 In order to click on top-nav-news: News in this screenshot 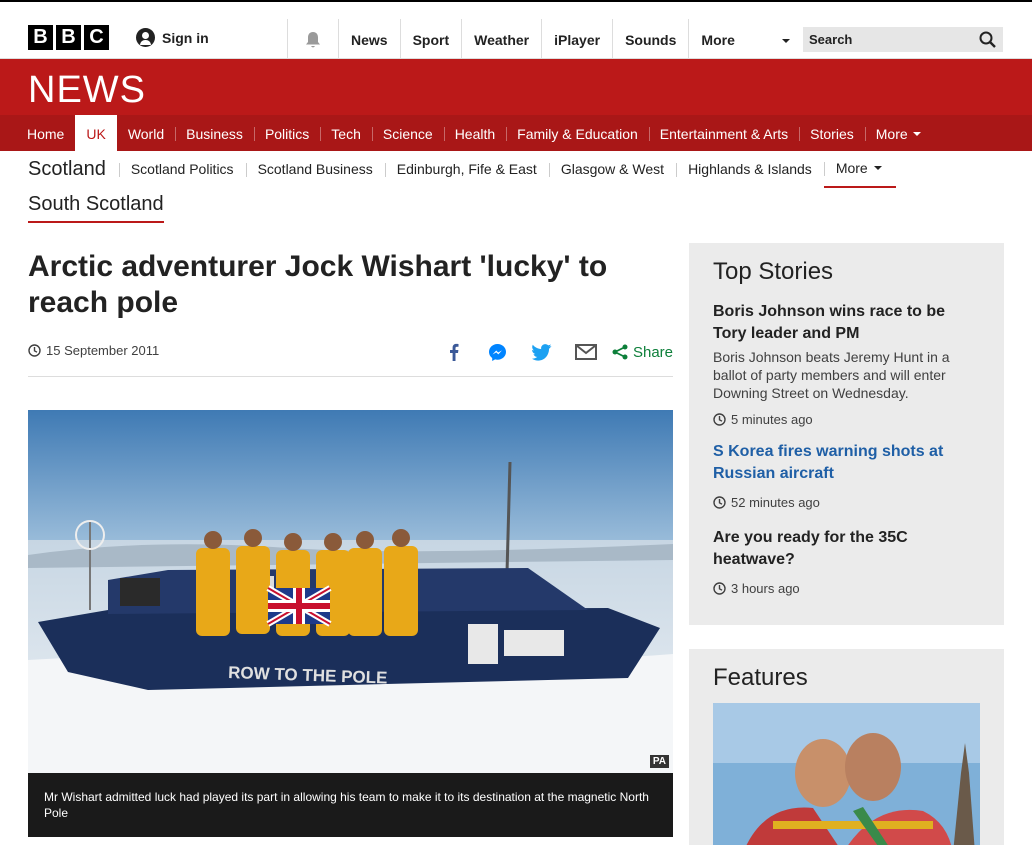, I will do `click(369, 40)`.